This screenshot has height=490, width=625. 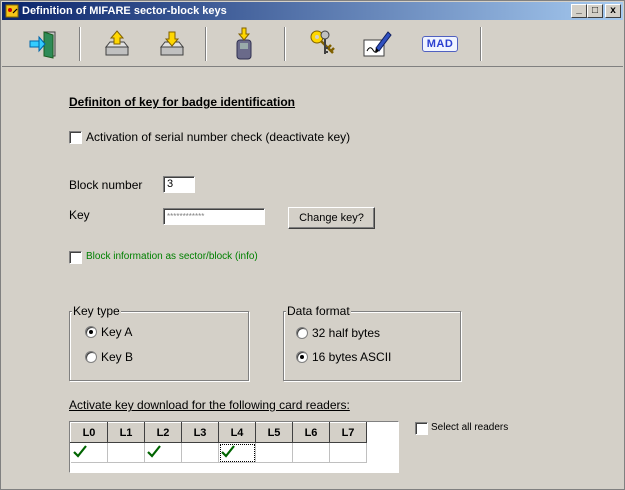 I want to click on select-all-checkbox, so click(x=421, y=428).